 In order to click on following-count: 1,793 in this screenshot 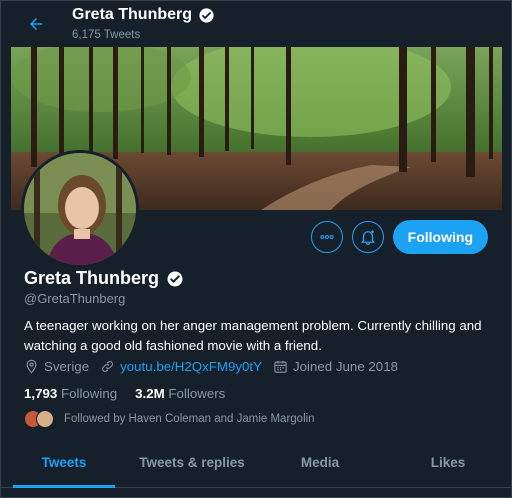, I will do `click(41, 393)`.